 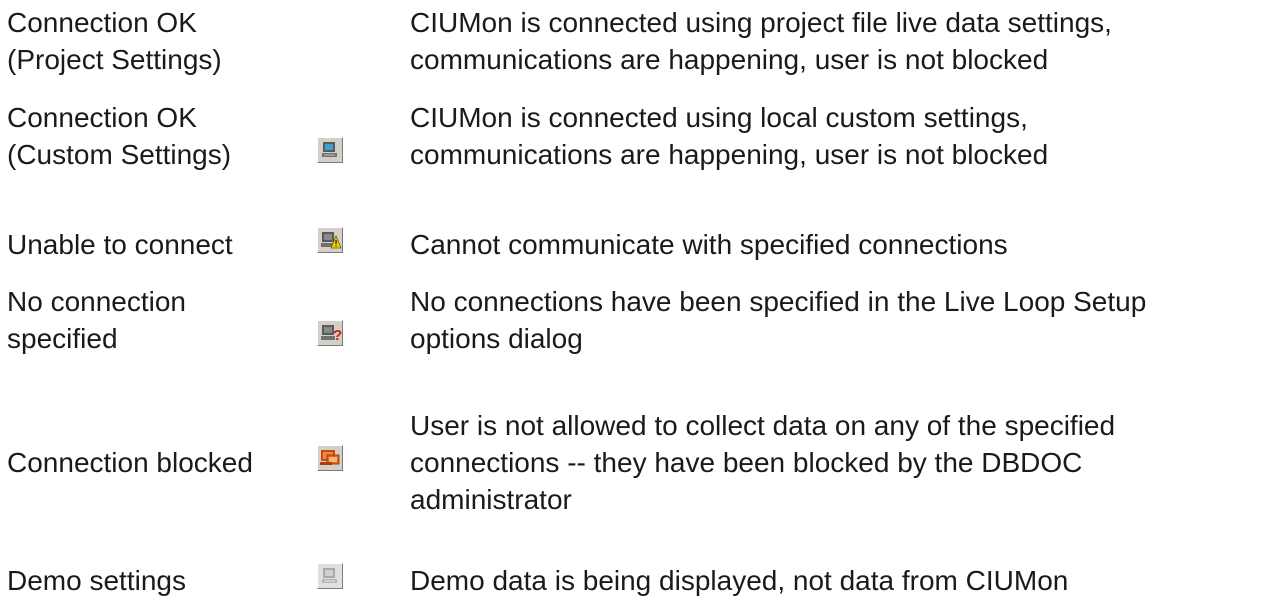 What do you see at coordinates (330, 240) in the screenshot?
I see `computer-warning-icon` at bounding box center [330, 240].